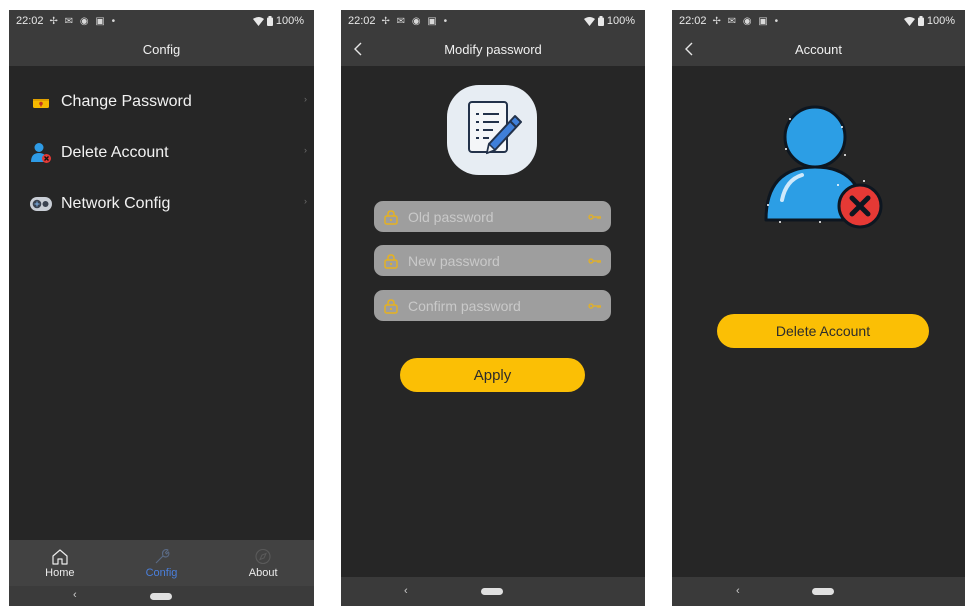 Image resolution: width=965 pixels, height=608 pixels. I want to click on compass-icon, so click(263, 556).